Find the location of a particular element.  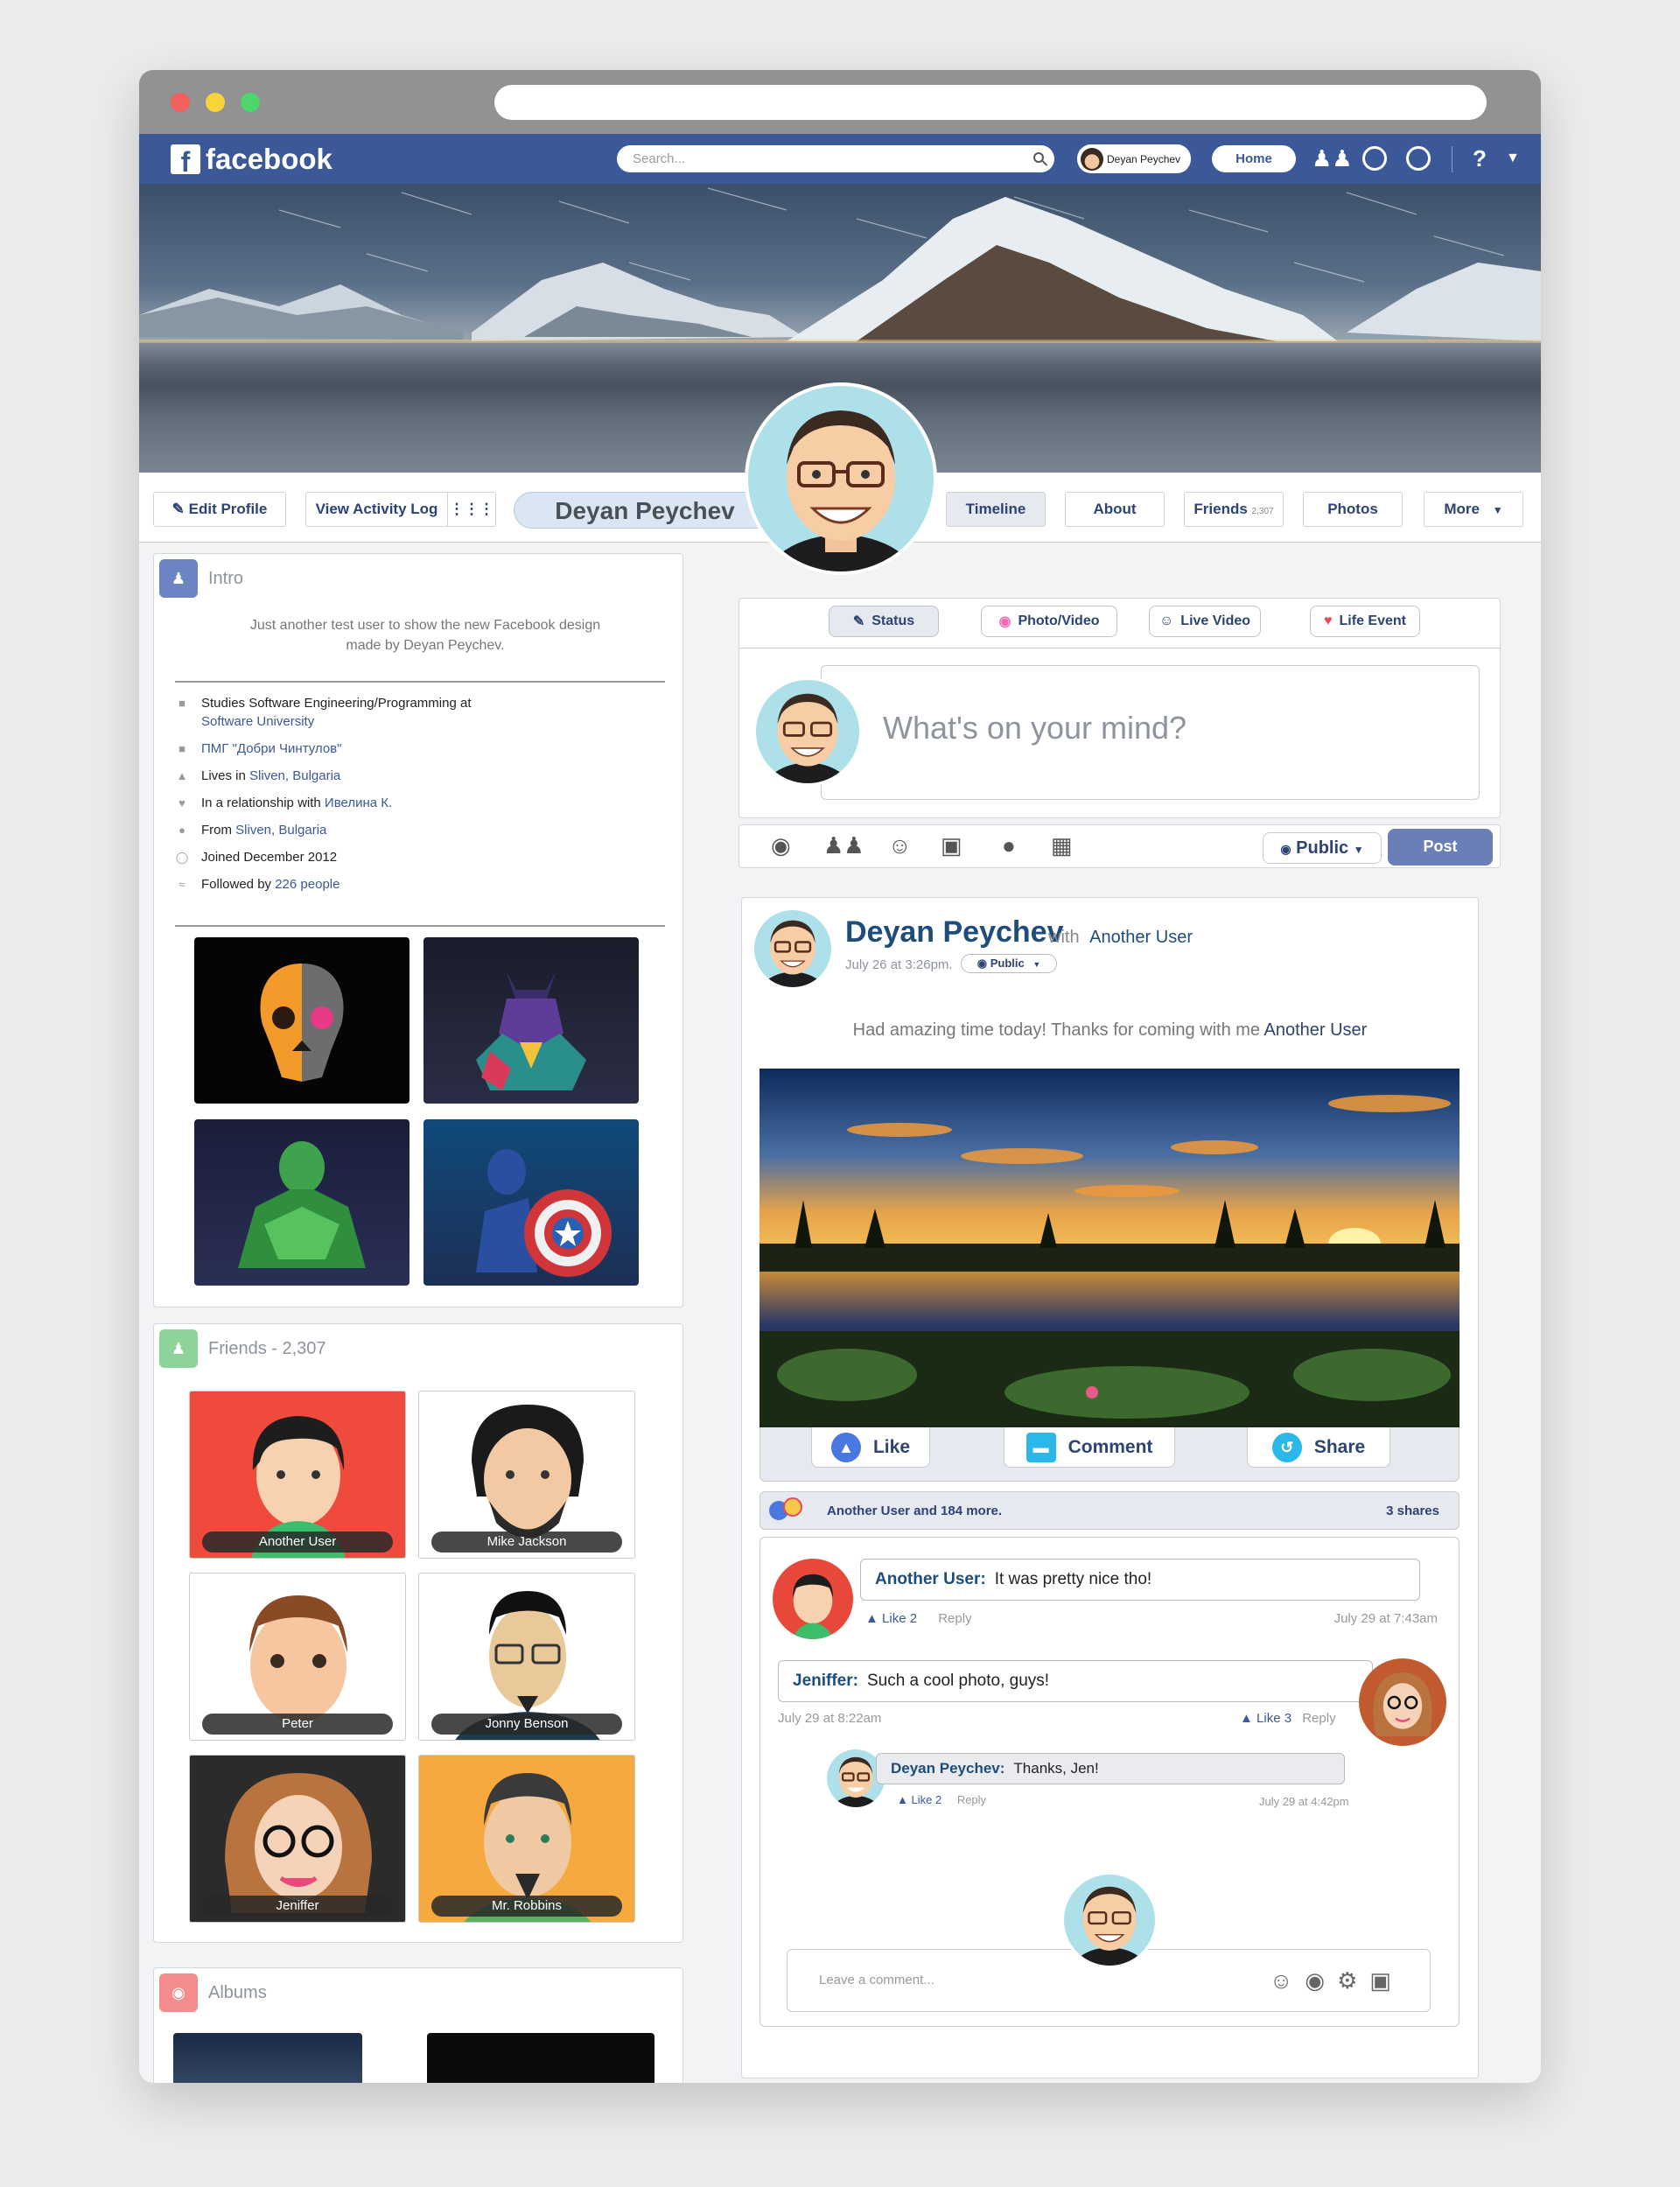

friend-tile: Mike Jackson is located at coordinates (526, 1475).